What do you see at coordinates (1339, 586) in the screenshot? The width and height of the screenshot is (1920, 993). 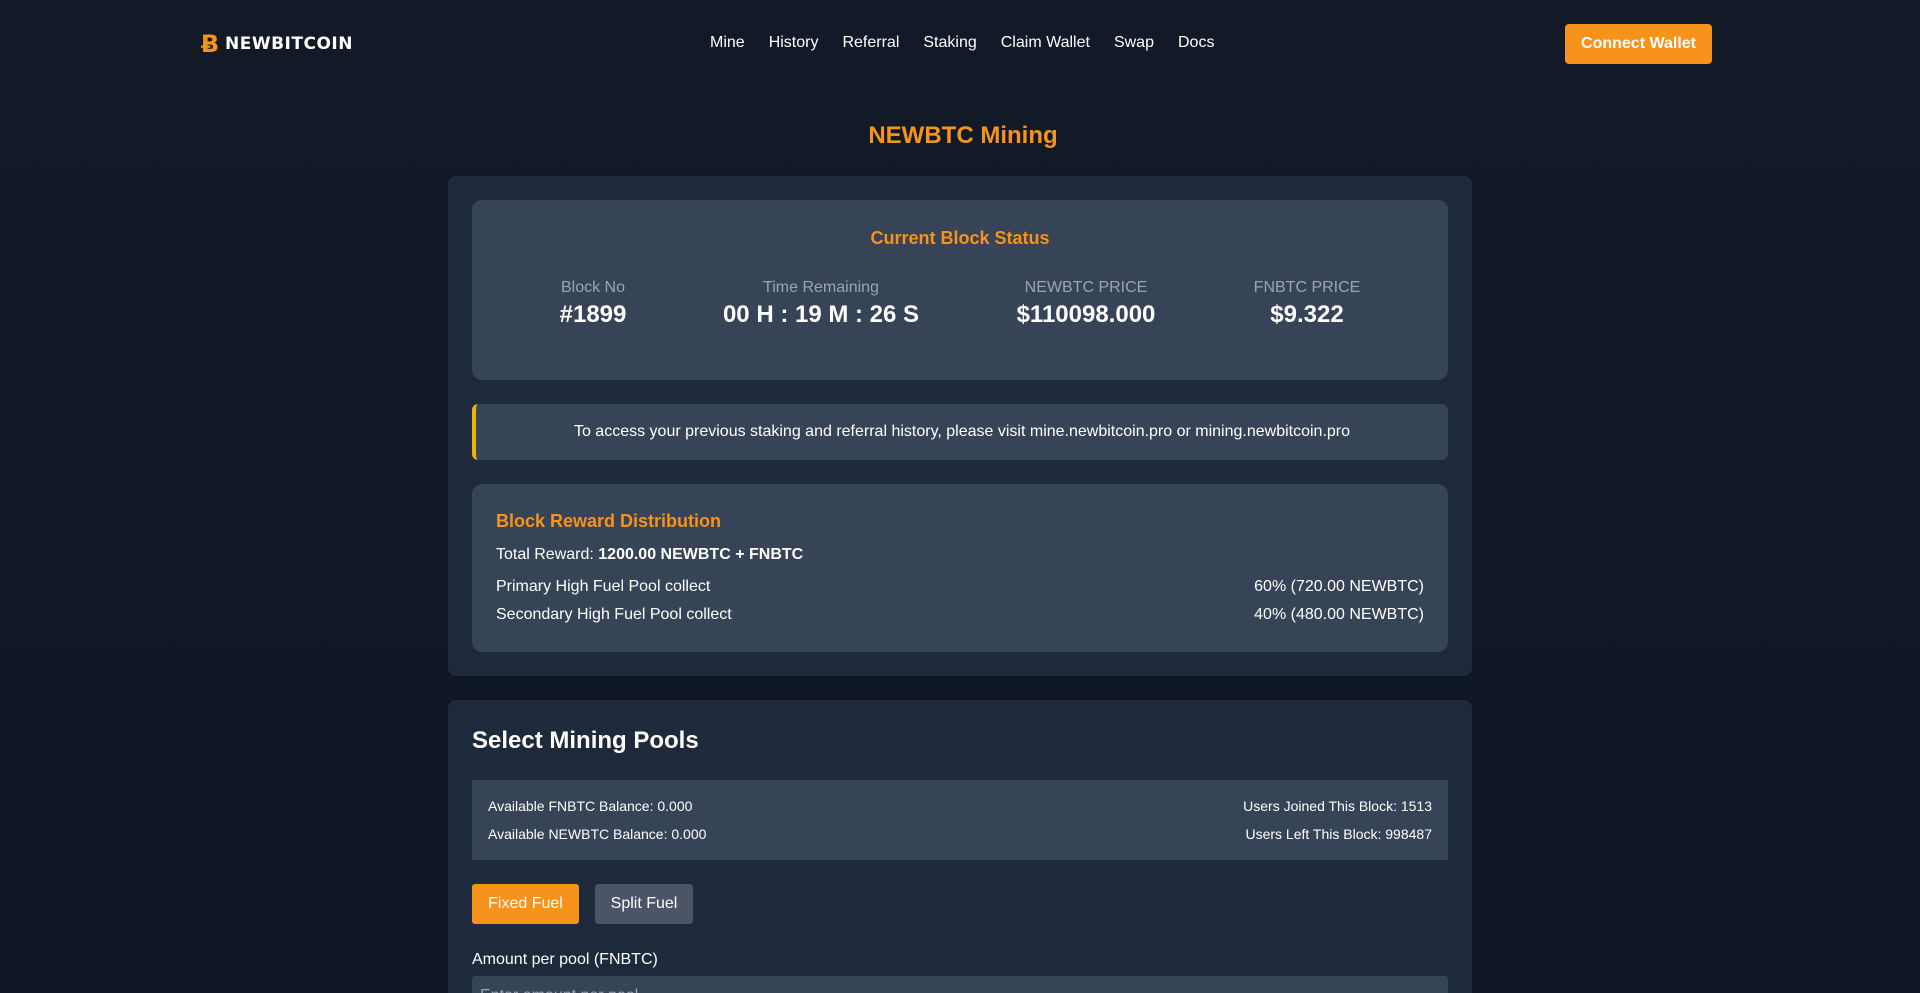 I see `reward-row-value: 60% (720.00 NEWBTC)` at bounding box center [1339, 586].